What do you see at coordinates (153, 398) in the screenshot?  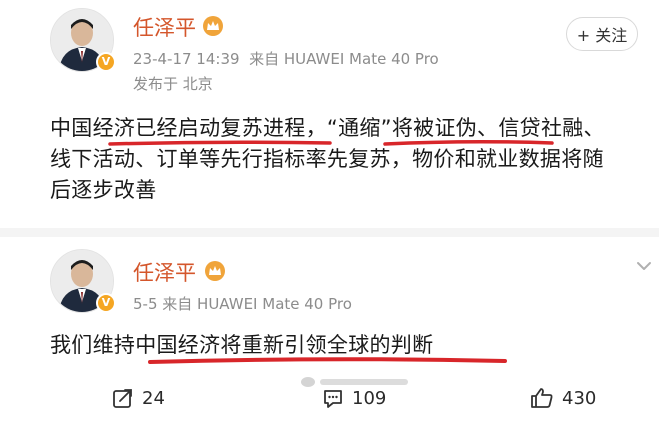 I see `repost-count: 24` at bounding box center [153, 398].